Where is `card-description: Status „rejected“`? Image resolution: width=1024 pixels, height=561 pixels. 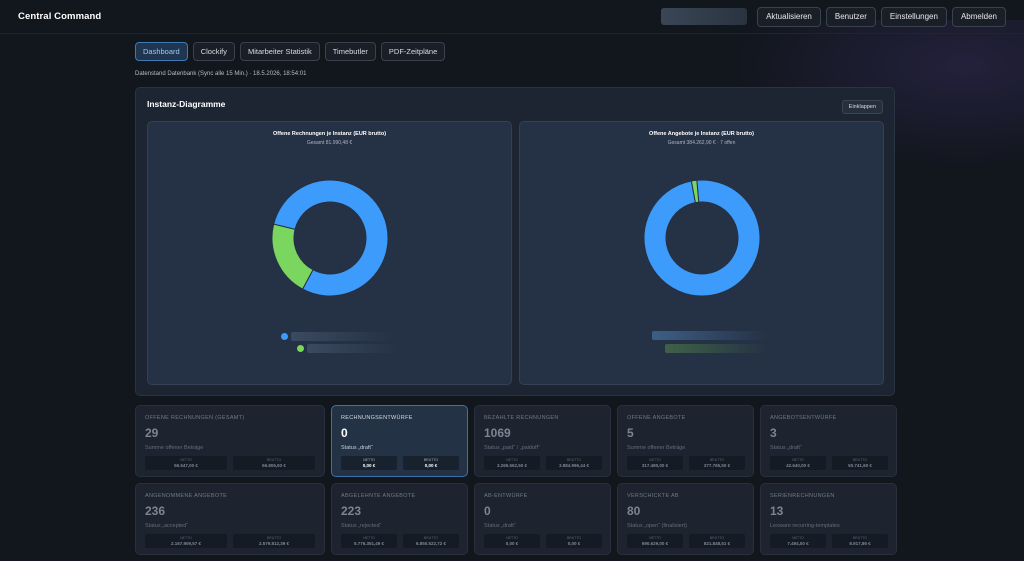
card-description: Status „rejected“ is located at coordinates (361, 526).